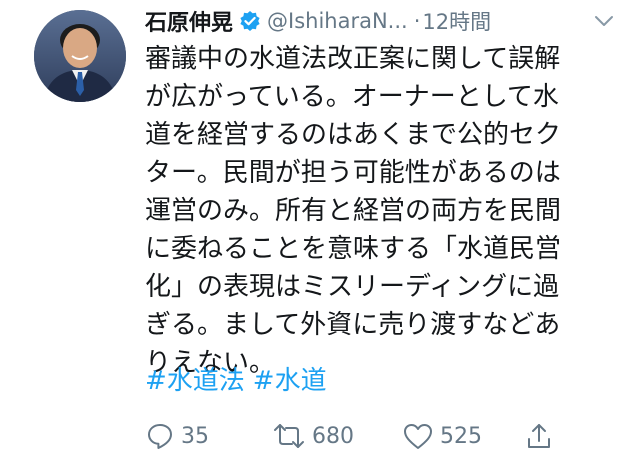 Image resolution: width=640 pixels, height=462 pixels. What do you see at coordinates (189, 21) in the screenshot?
I see `author-name: 石原伸晃` at bounding box center [189, 21].